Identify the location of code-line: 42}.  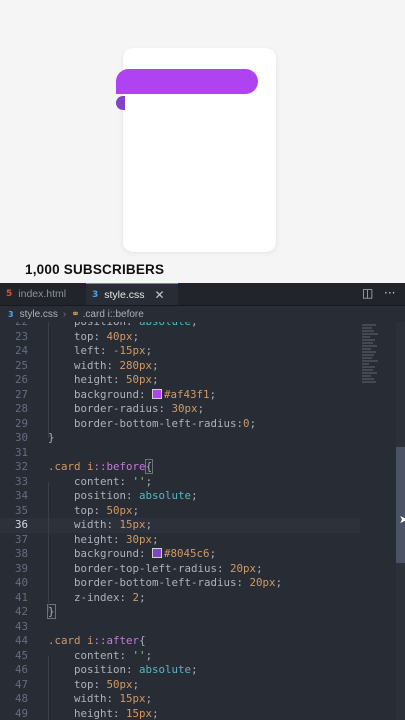
(180, 612).